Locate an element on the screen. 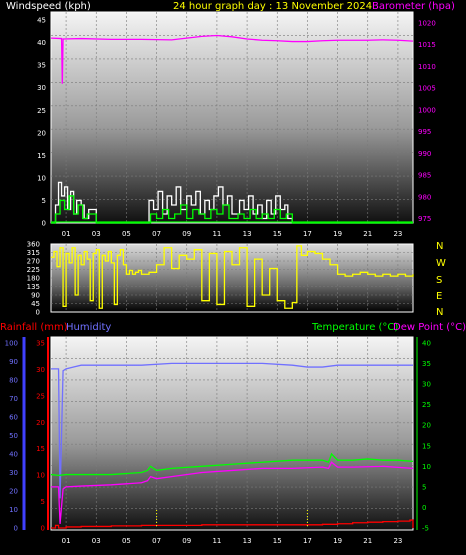  rain-y-tick: 25 is located at coordinates (40, 396).